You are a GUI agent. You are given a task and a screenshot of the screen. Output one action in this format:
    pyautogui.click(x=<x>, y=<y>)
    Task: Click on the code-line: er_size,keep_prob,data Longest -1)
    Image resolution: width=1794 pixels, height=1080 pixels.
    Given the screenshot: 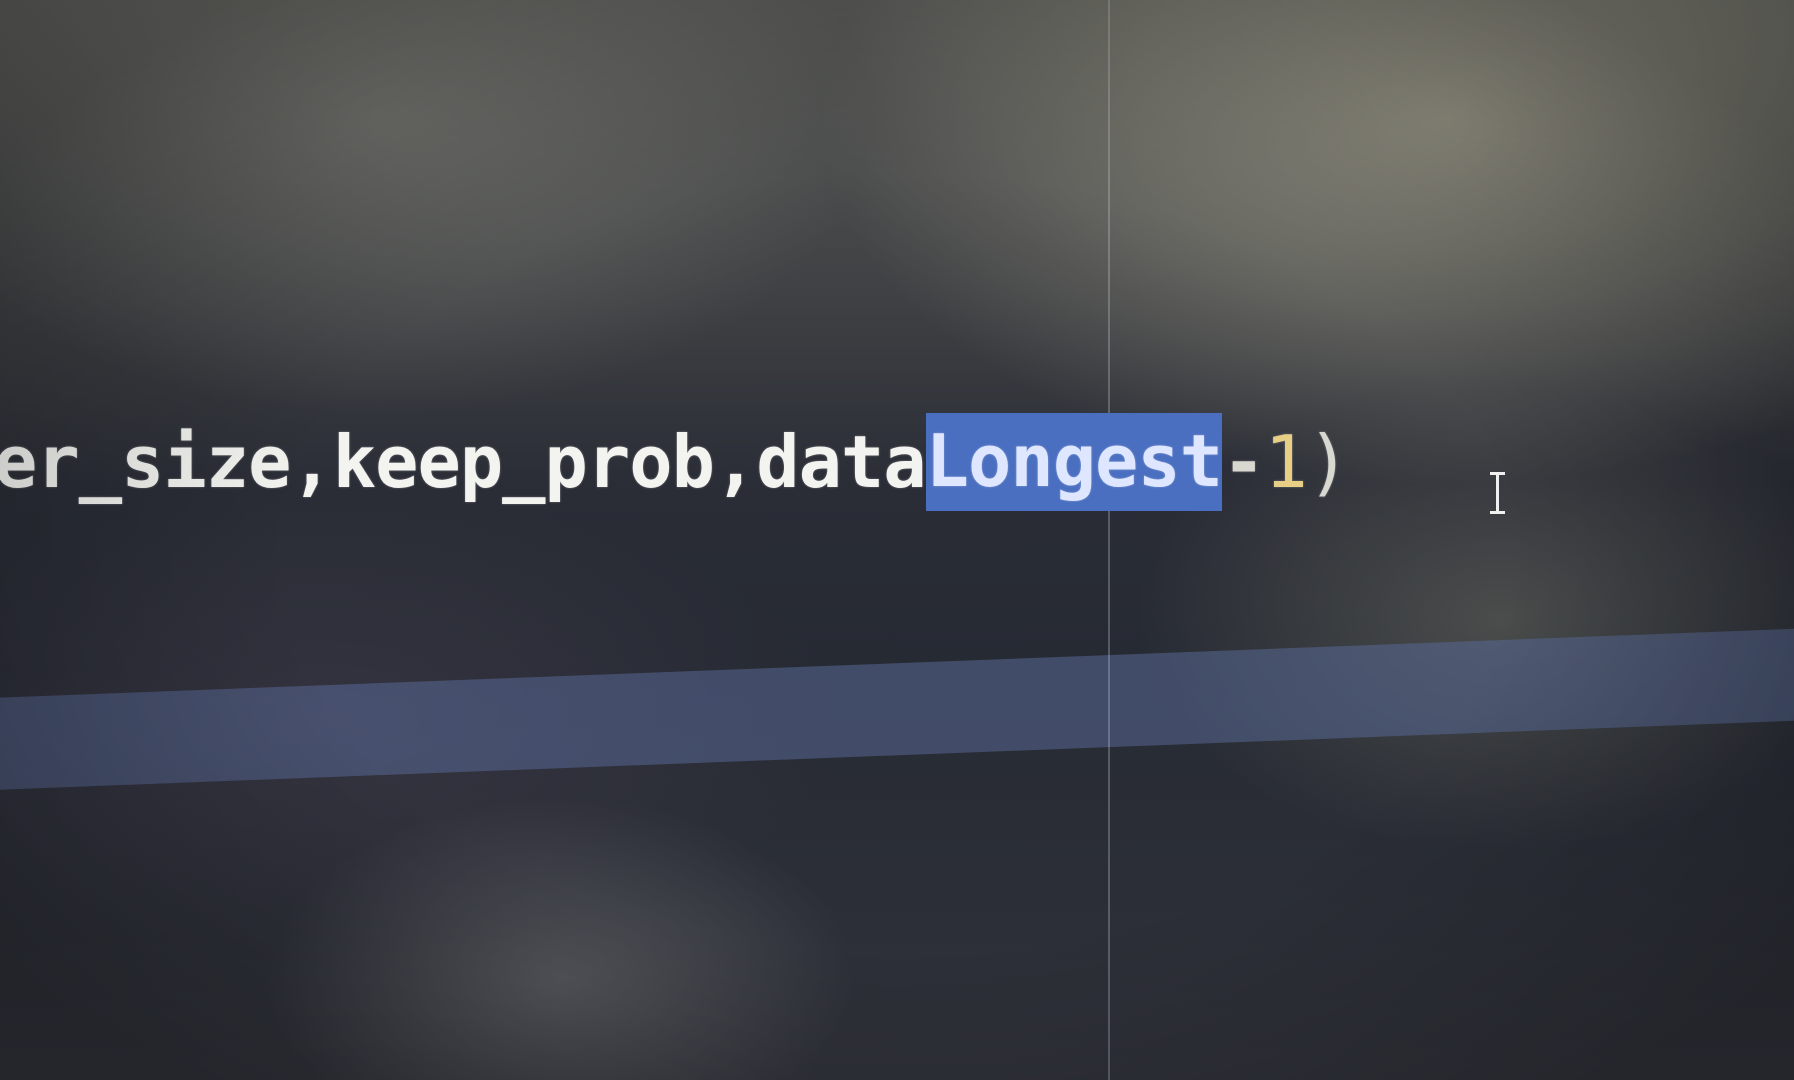 What is the action you would take?
    pyautogui.click(x=675, y=462)
    